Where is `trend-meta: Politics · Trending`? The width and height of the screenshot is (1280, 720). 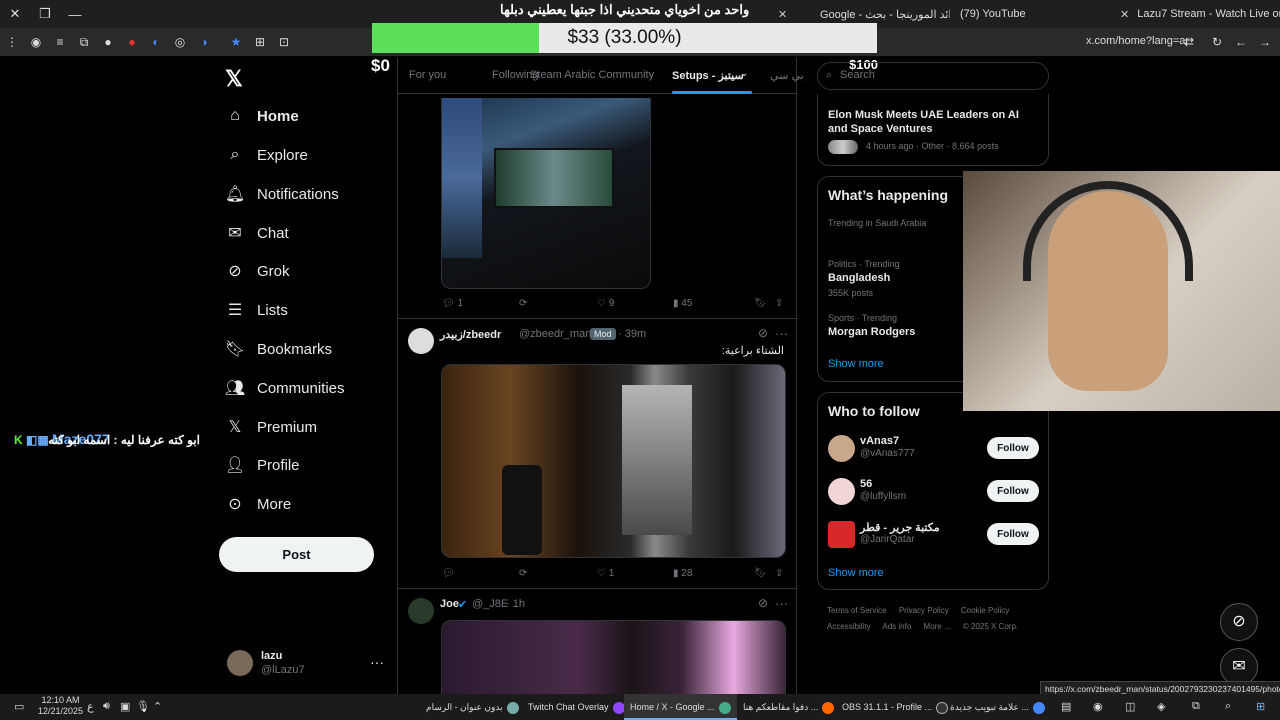 trend-meta: Politics · Trending is located at coordinates (864, 264).